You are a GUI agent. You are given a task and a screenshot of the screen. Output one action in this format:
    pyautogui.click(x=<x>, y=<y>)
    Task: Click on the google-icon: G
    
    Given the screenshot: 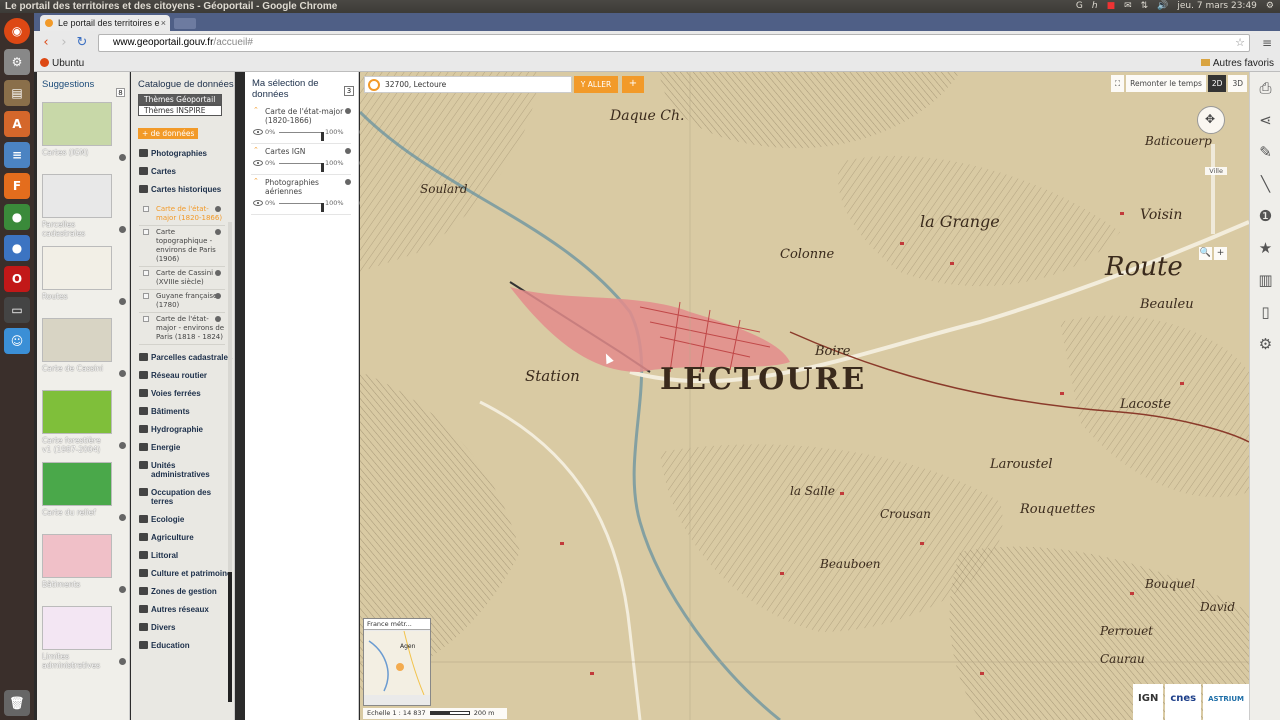 What is the action you would take?
    pyautogui.click(x=1079, y=6)
    